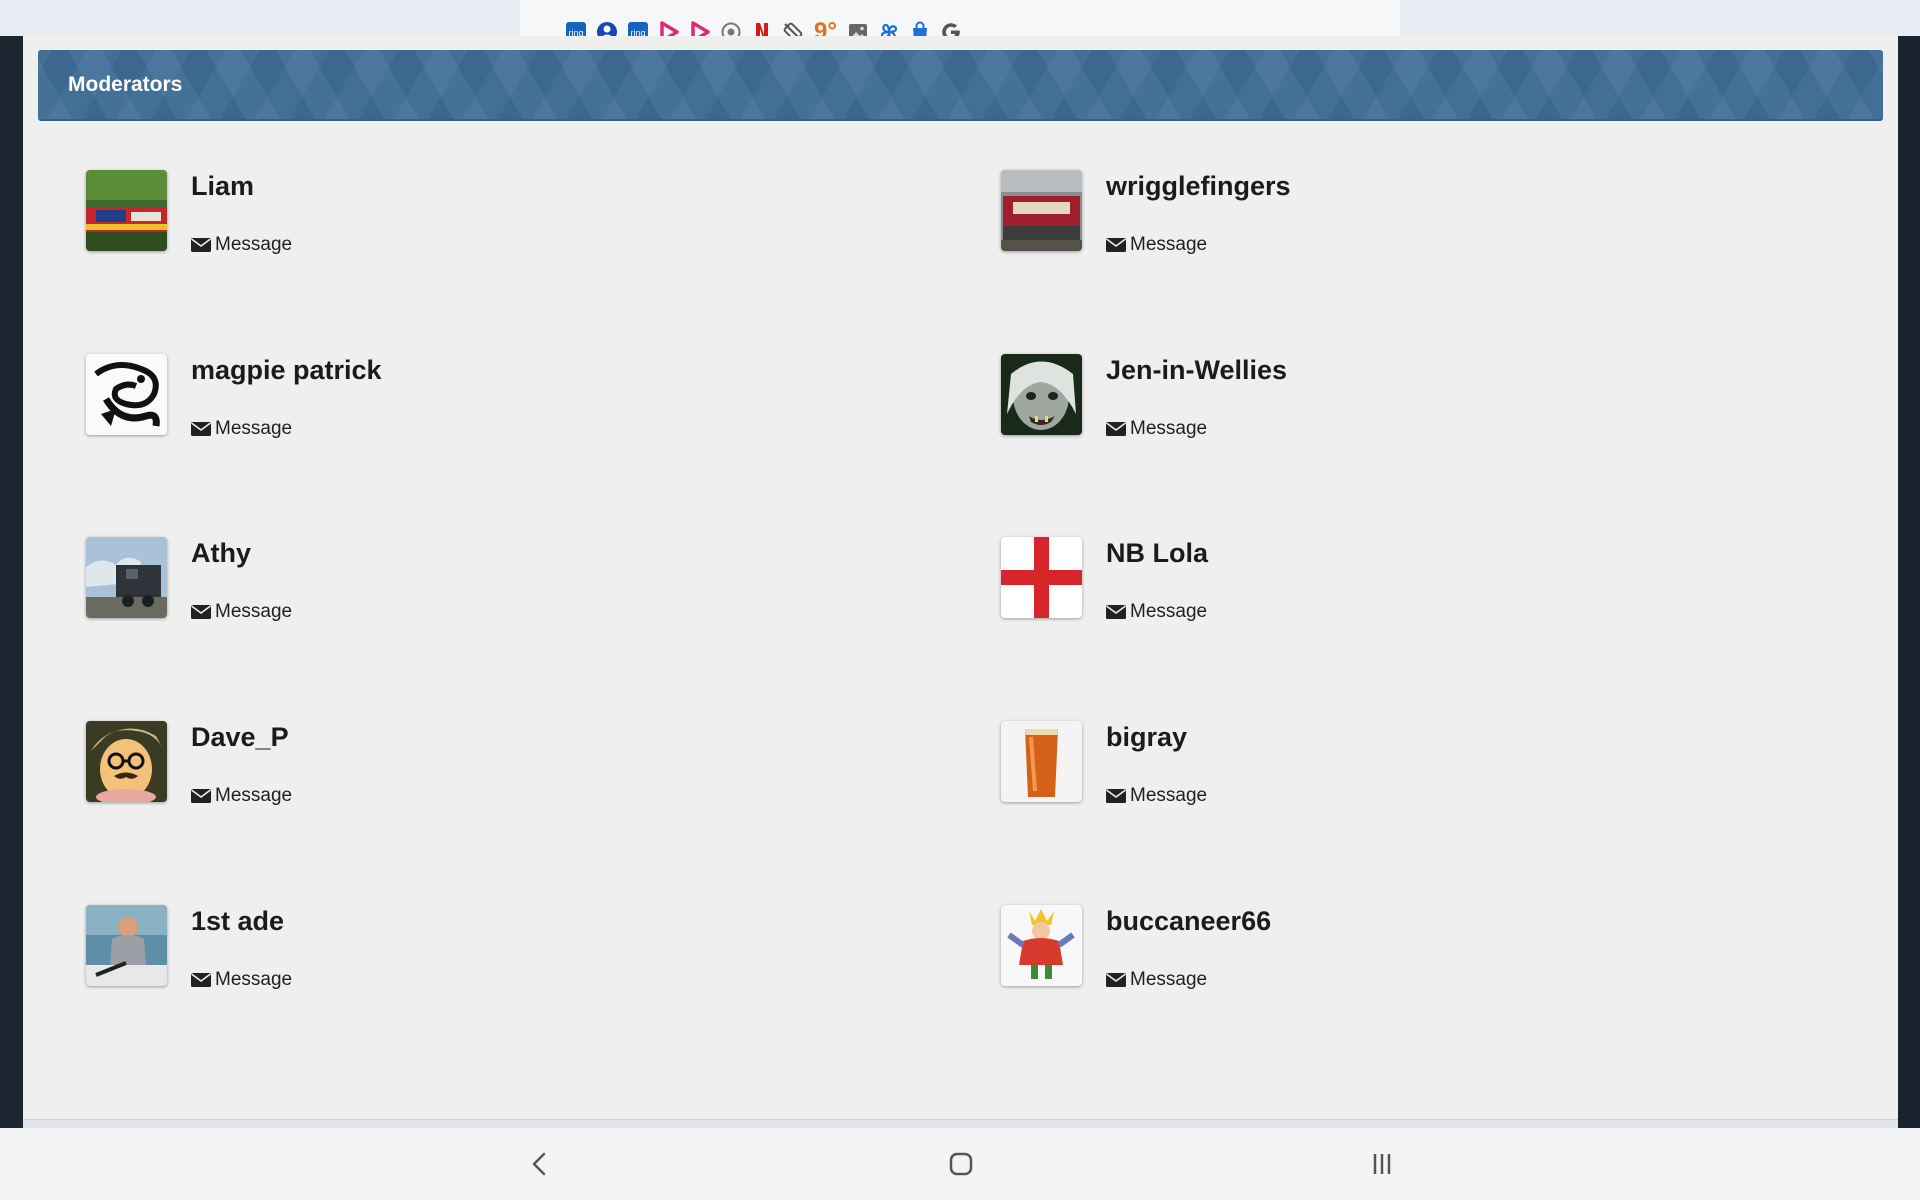 The image size is (1920, 1200). I want to click on st-george-cross-avatar, so click(1041, 577).